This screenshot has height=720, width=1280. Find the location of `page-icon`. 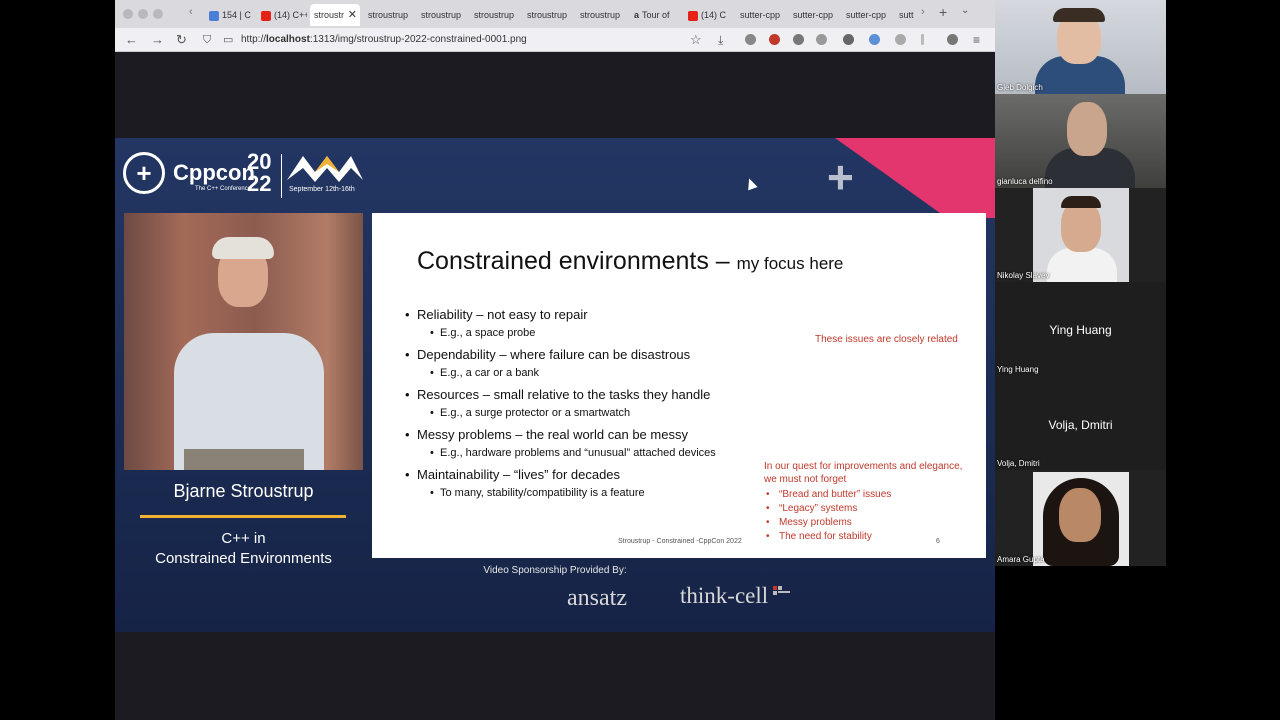

page-icon is located at coordinates (214, 15).